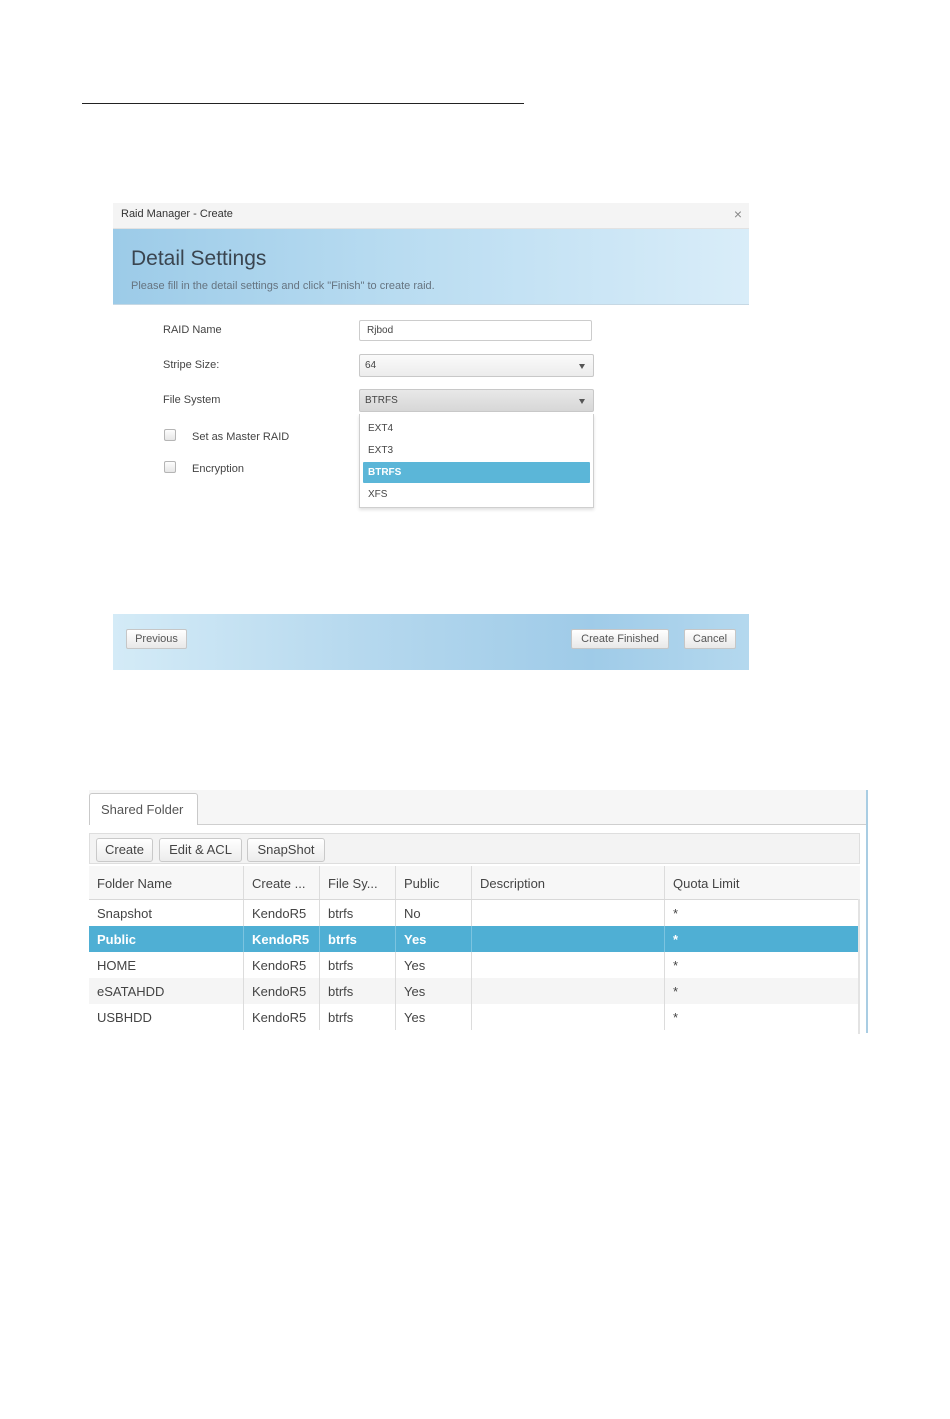 This screenshot has width=950, height=1419. I want to click on master-raid-label: Set as Master RAID, so click(241, 437).